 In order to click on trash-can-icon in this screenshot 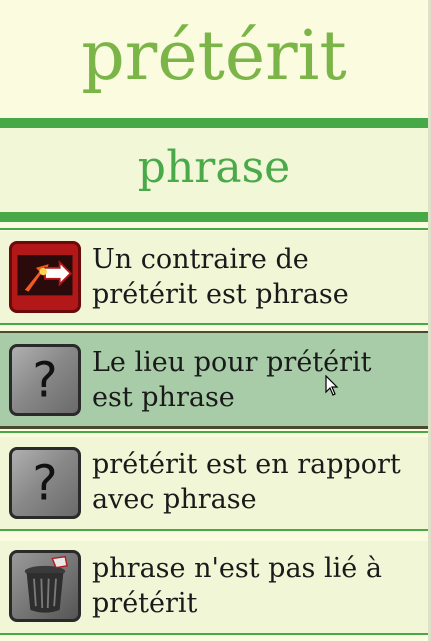, I will do `click(45, 586)`.